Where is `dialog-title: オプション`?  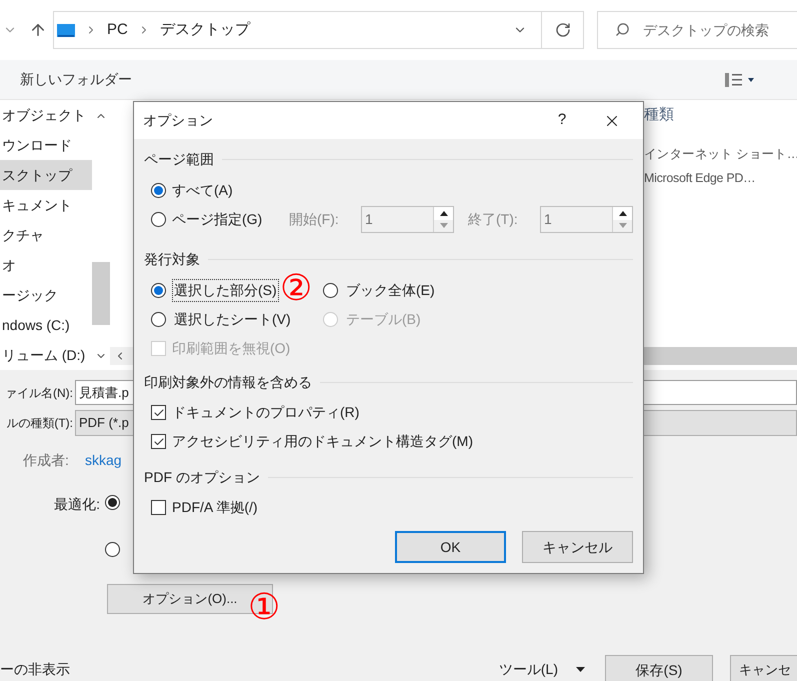
dialog-title: オプション is located at coordinates (178, 120).